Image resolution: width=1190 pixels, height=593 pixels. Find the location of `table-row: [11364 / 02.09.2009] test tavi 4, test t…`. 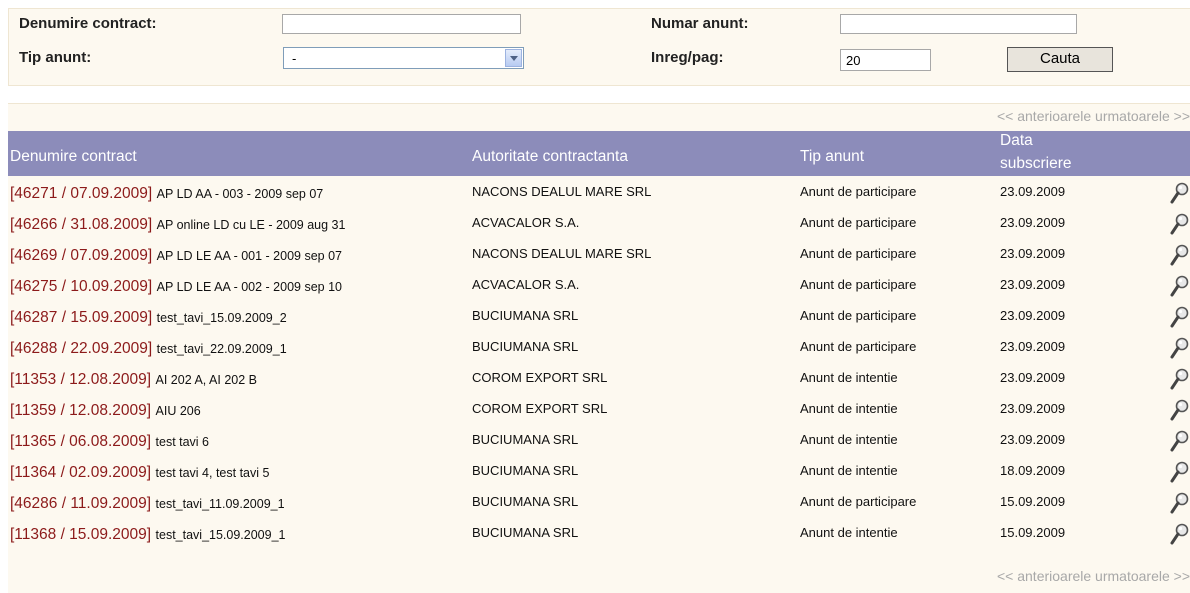

table-row: [11364 / 02.09.2009] test tavi 4, test t… is located at coordinates (599, 471).